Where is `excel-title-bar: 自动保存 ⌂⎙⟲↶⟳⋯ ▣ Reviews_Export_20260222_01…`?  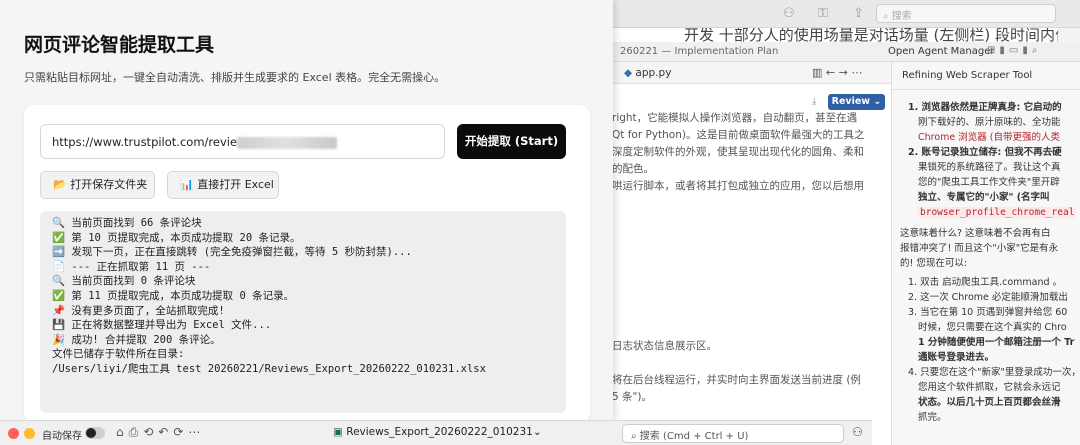
excel-title-bar: 自动保存 ⌂⎙⟲↶⟳⋯ ▣ Reviews_Export_20260222_01… is located at coordinates (436, 432).